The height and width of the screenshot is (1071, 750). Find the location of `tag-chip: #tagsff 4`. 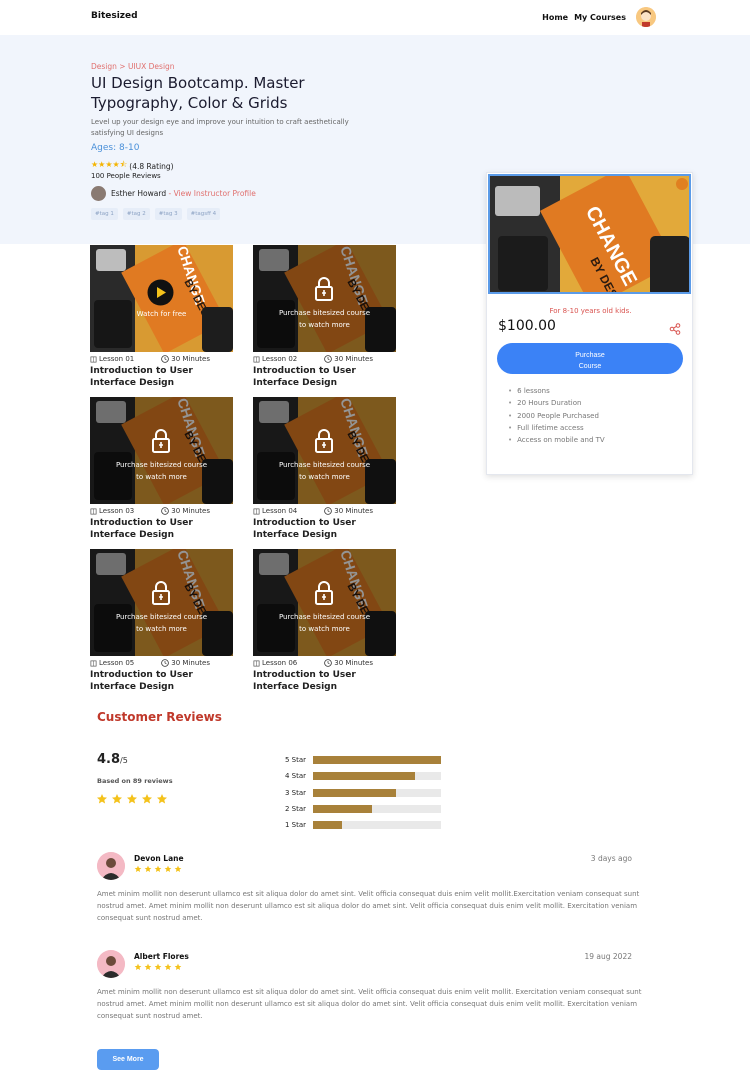

tag-chip: #tagsff 4 is located at coordinates (203, 214).